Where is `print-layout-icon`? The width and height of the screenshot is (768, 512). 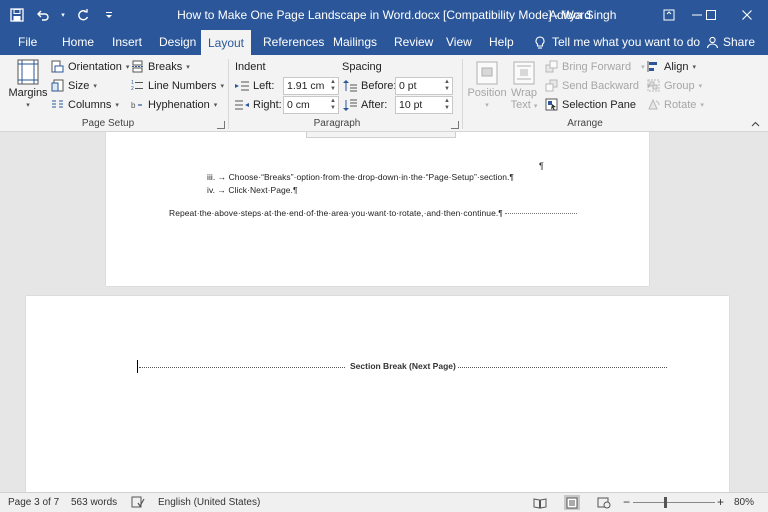
print-layout-icon is located at coordinates (572, 502).